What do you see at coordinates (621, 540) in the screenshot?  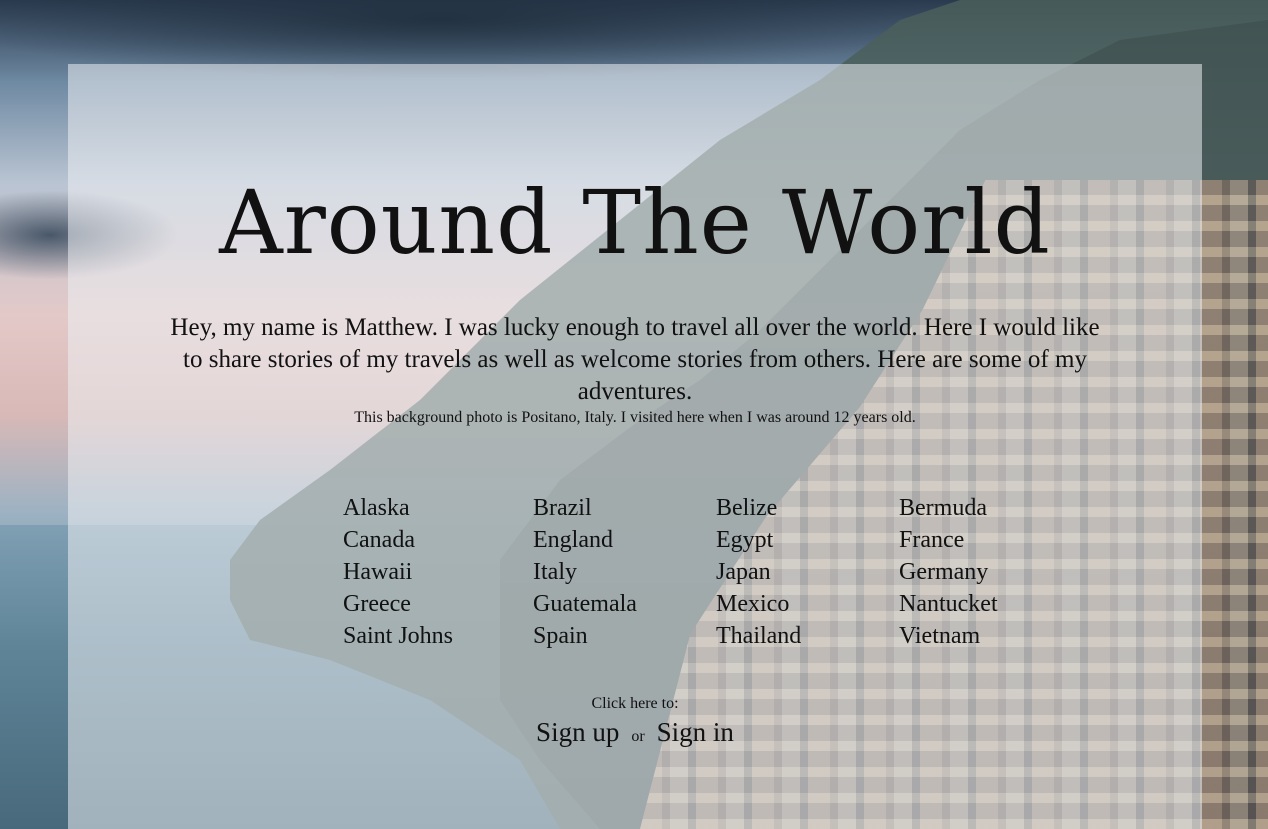 I see `country-link-england: England` at bounding box center [621, 540].